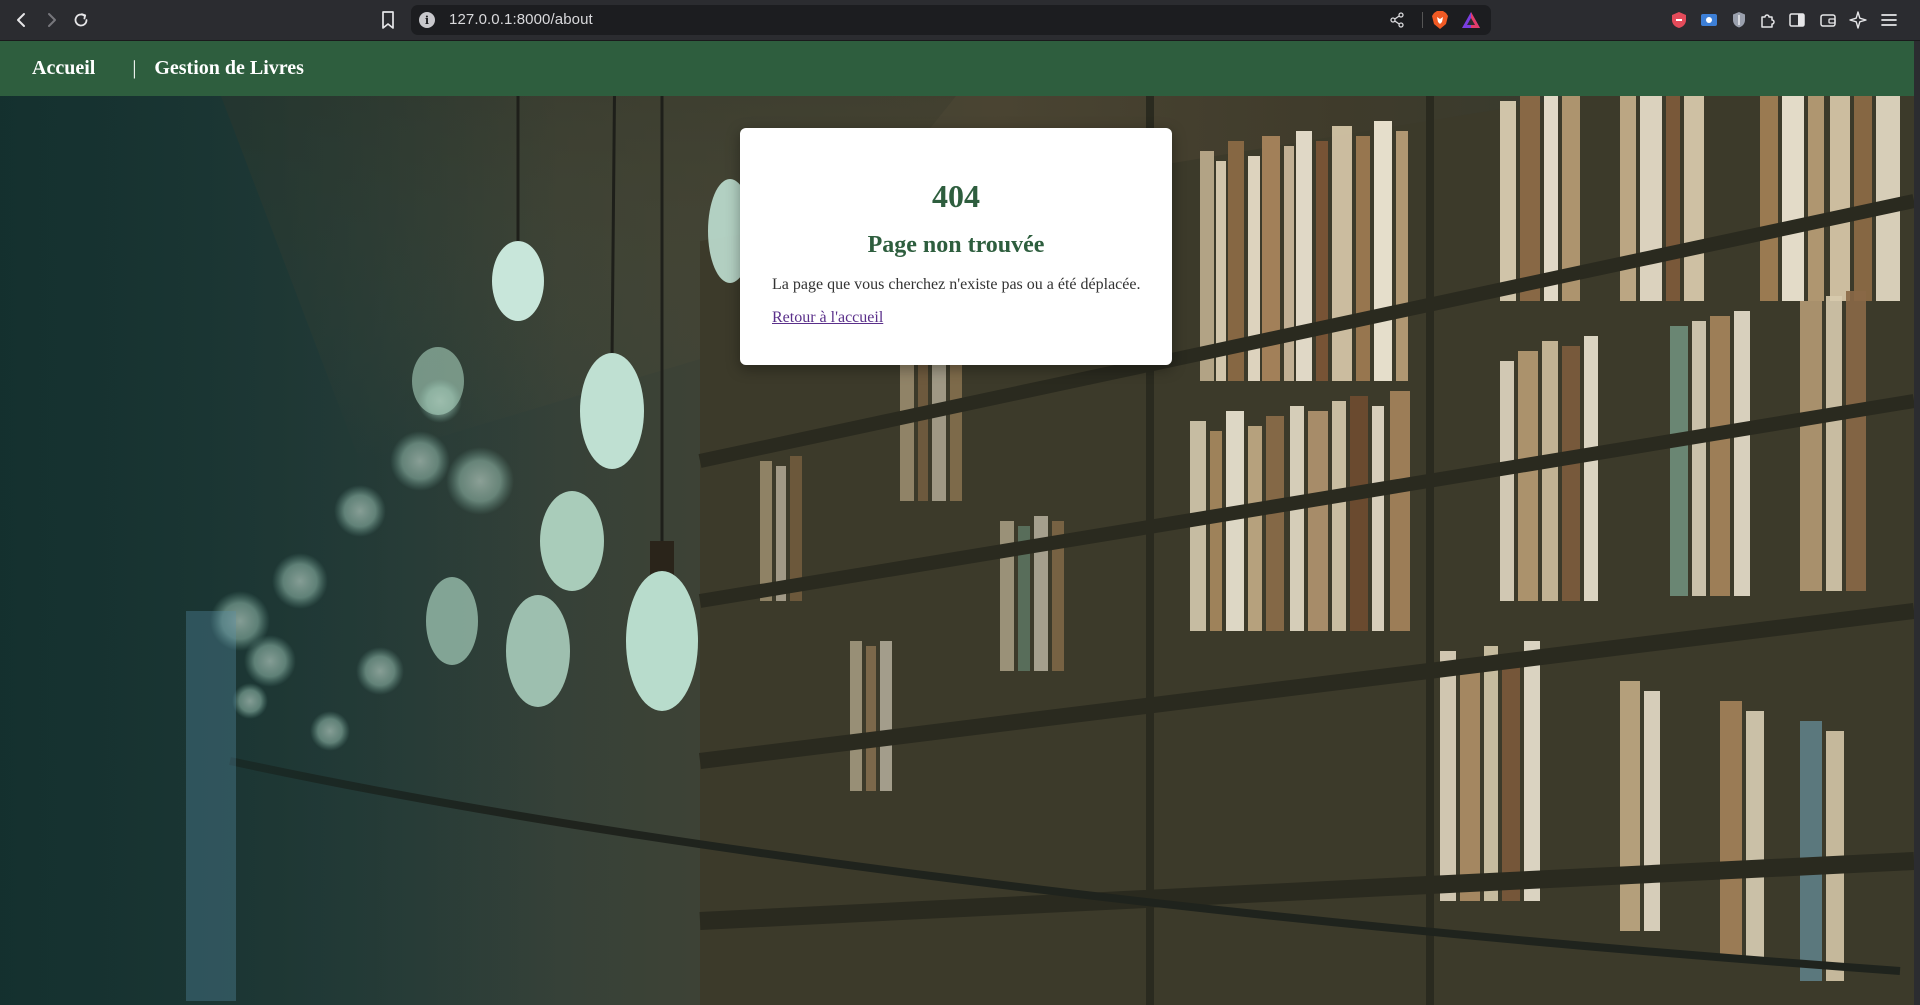 The width and height of the screenshot is (1920, 1005). What do you see at coordinates (229, 68) in the screenshot?
I see `nav-books-link: Gestion de Livres` at bounding box center [229, 68].